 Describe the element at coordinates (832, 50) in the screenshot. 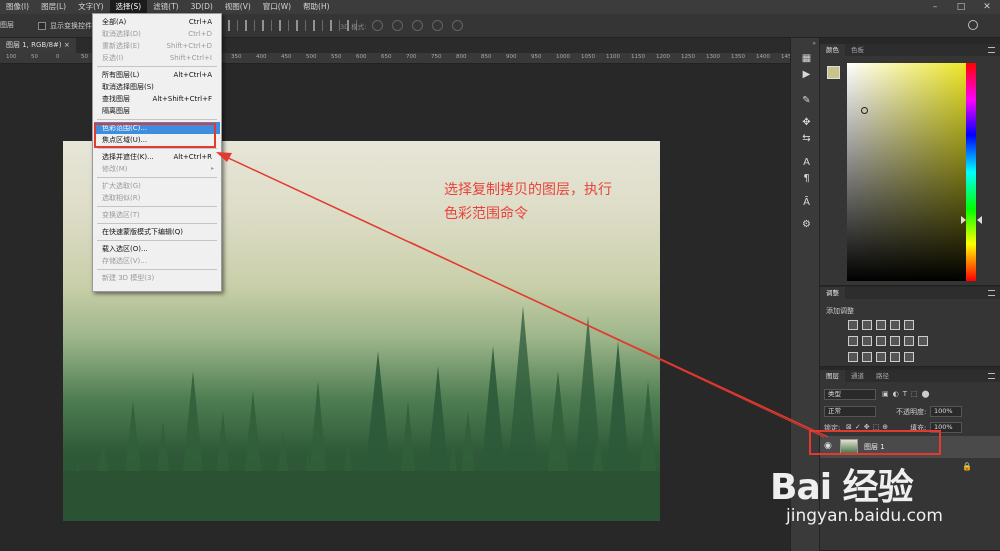

I see `tab-color: 颜色` at that location.